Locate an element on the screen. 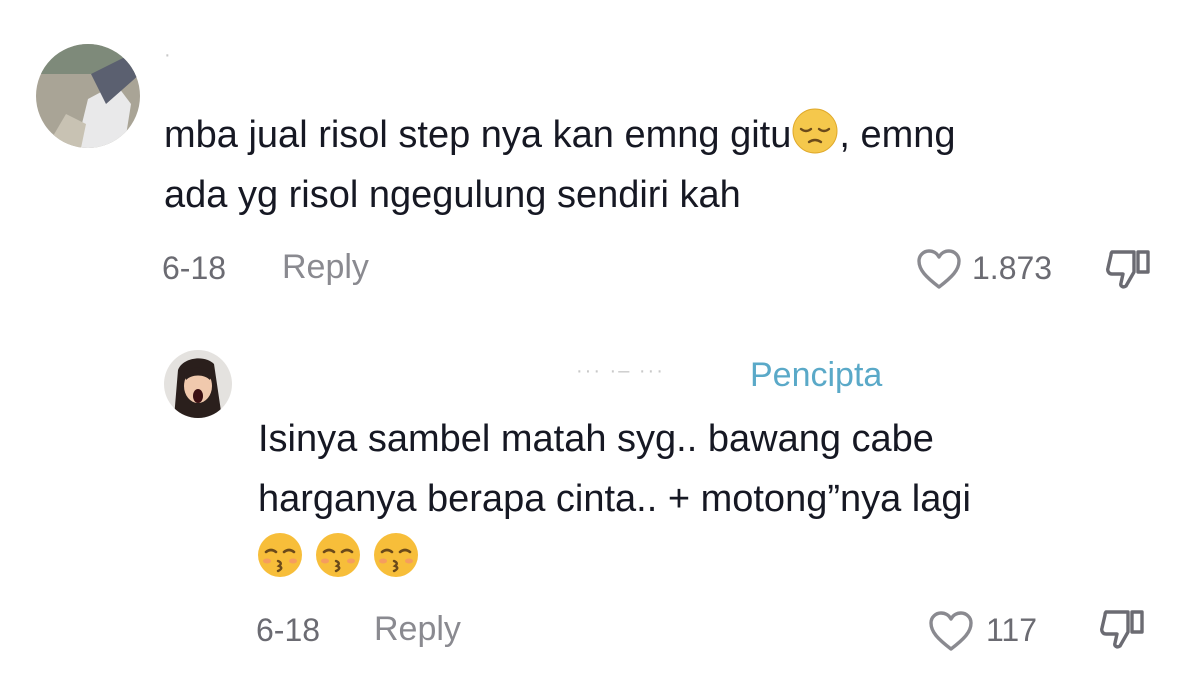  comment-text-line: mba jual risol step nya kan emng gitu is located at coordinates (478, 135).